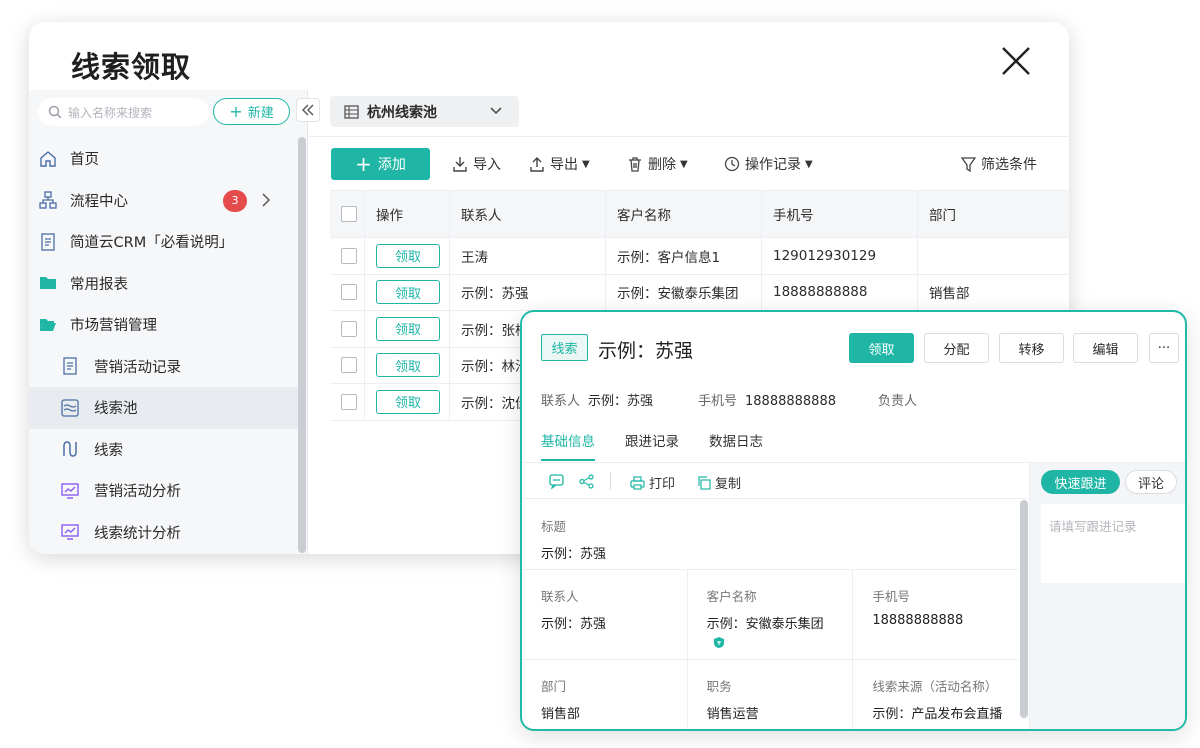 The image size is (1200, 748). What do you see at coordinates (728, 484) in the screenshot?
I see `copy-label: 复制` at bounding box center [728, 484].